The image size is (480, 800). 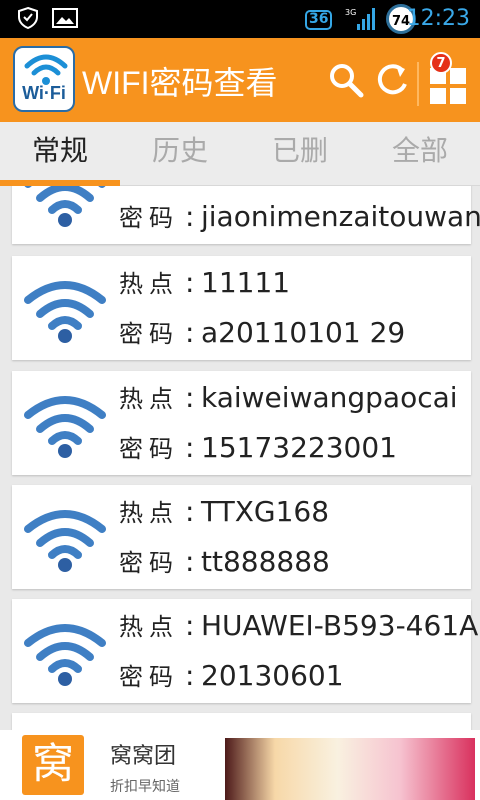 I want to click on shield-notification-icon, so click(x=28, y=18).